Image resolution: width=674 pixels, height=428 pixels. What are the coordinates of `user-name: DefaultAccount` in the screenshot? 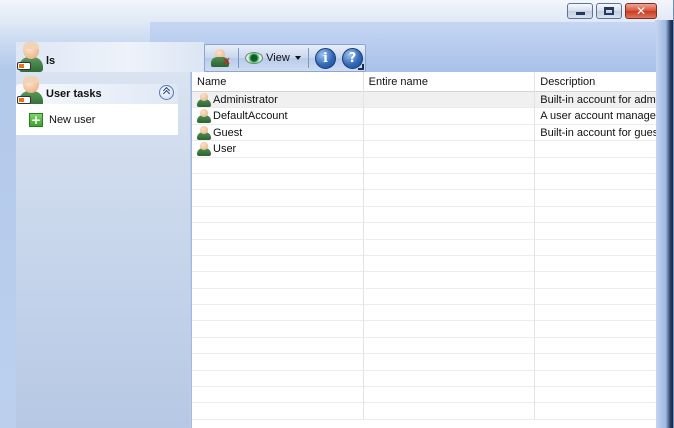 It's located at (250, 116).